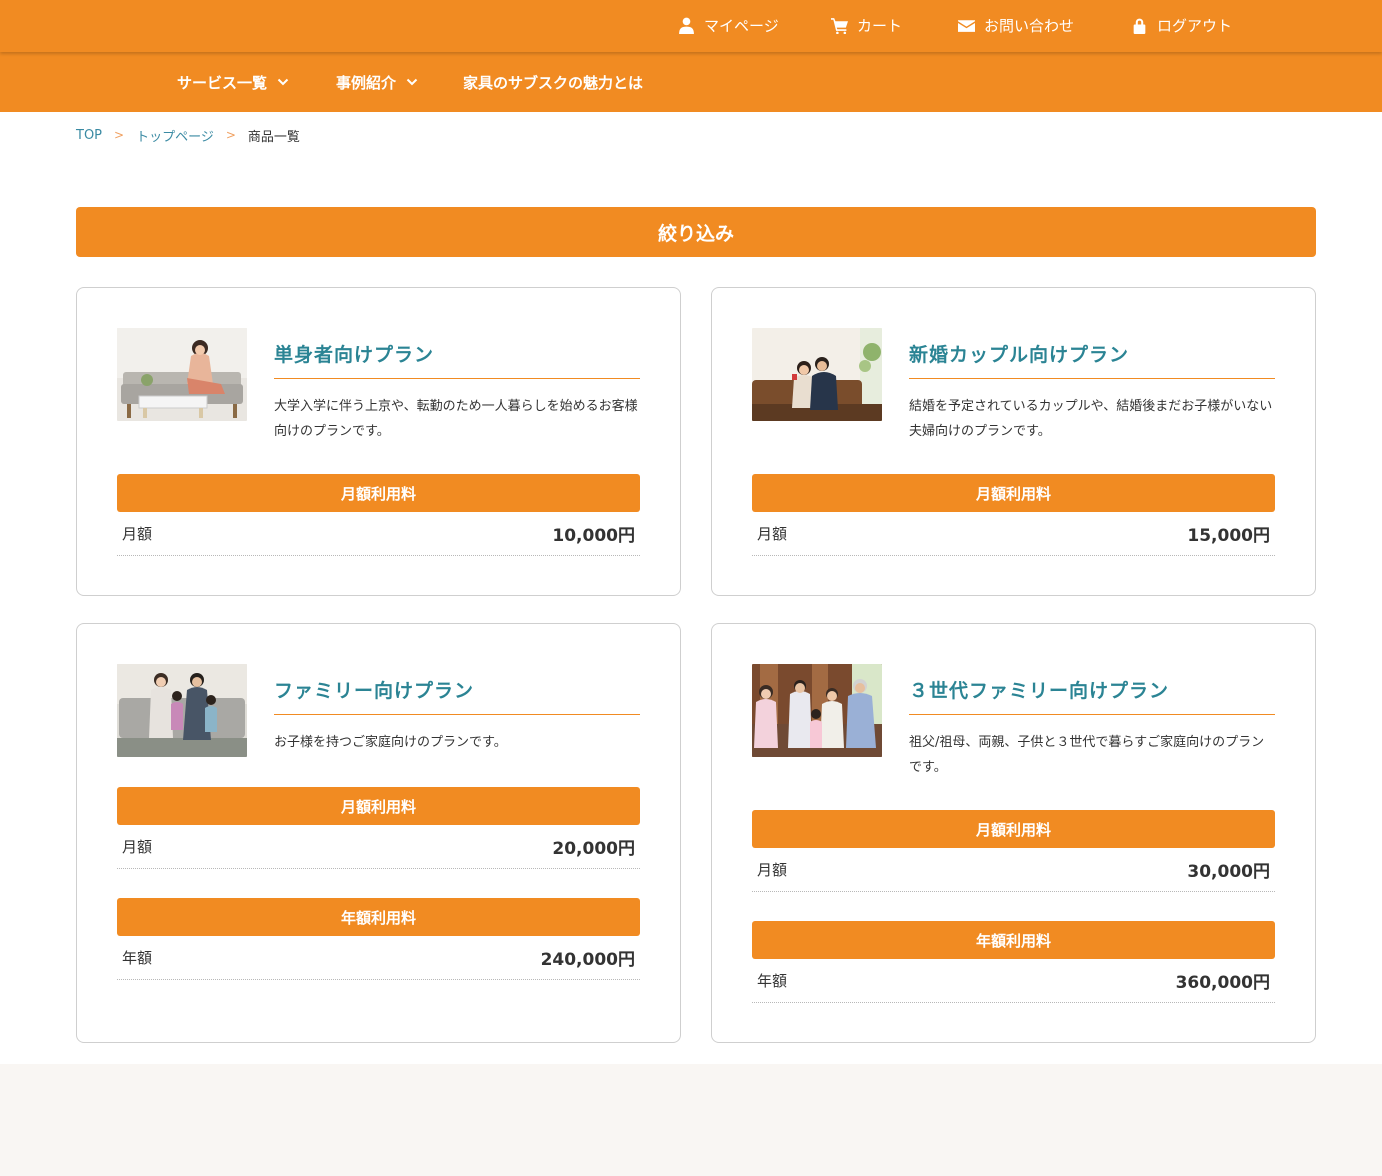  Describe the element at coordinates (390, 742) in the screenshot. I see `plan-description: お子様を持つご家庭向けのプランです。` at that location.